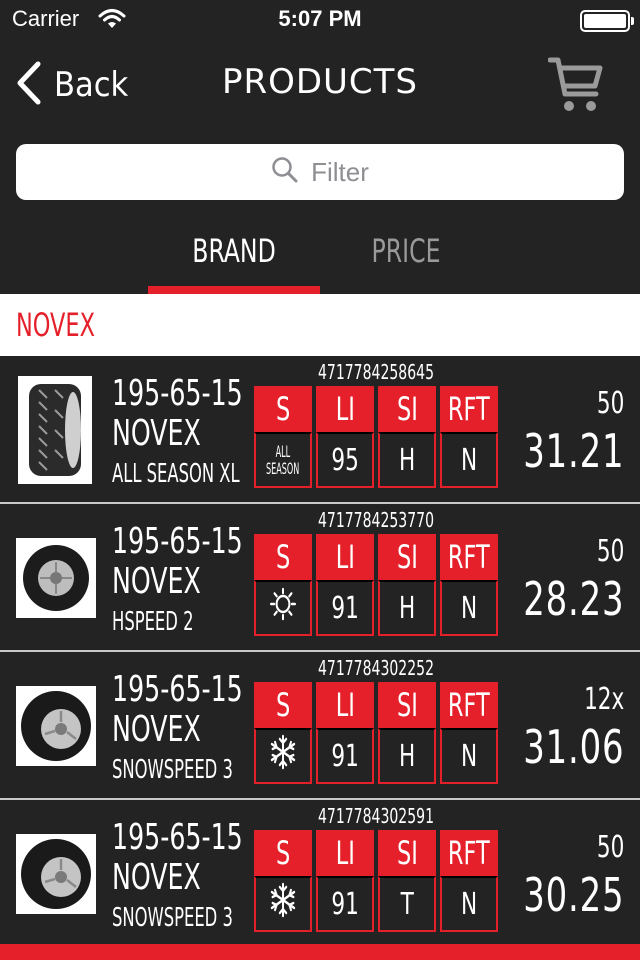  What do you see at coordinates (376, 520) in the screenshot?
I see `ean-code: 4717784253770` at bounding box center [376, 520].